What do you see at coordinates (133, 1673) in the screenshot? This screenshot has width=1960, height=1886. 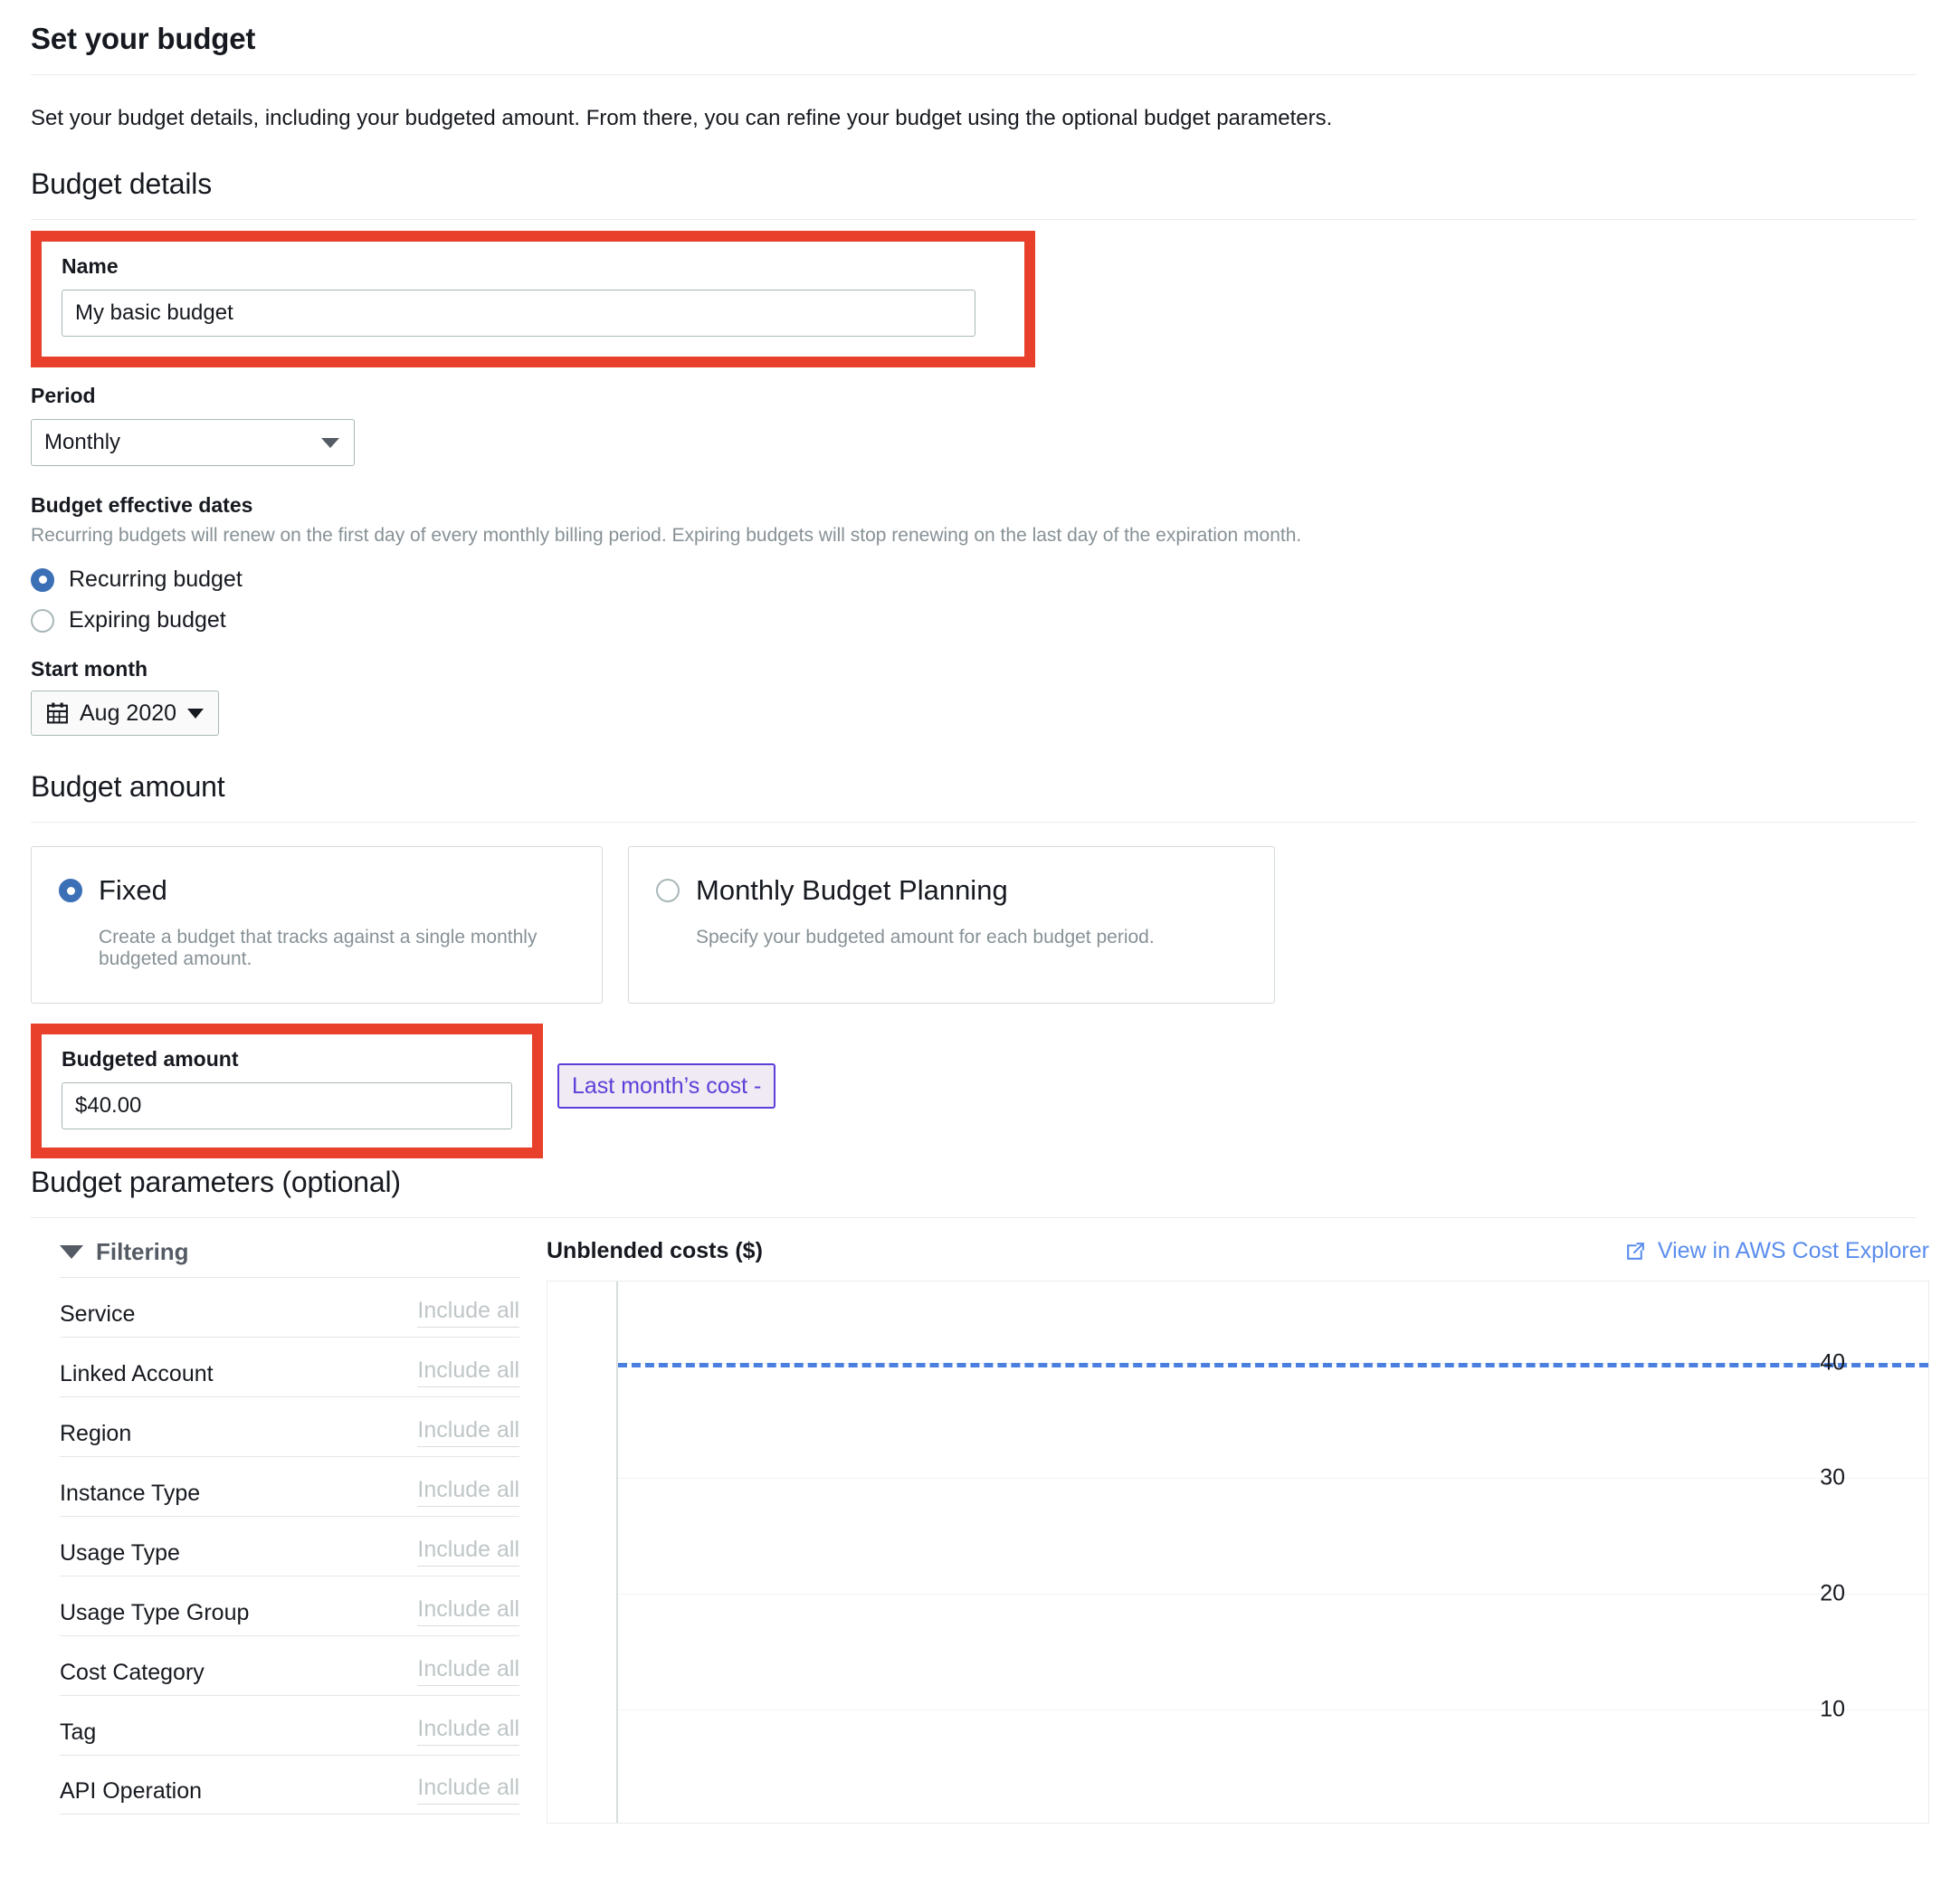 I see `filter-name: Cost Category` at bounding box center [133, 1673].